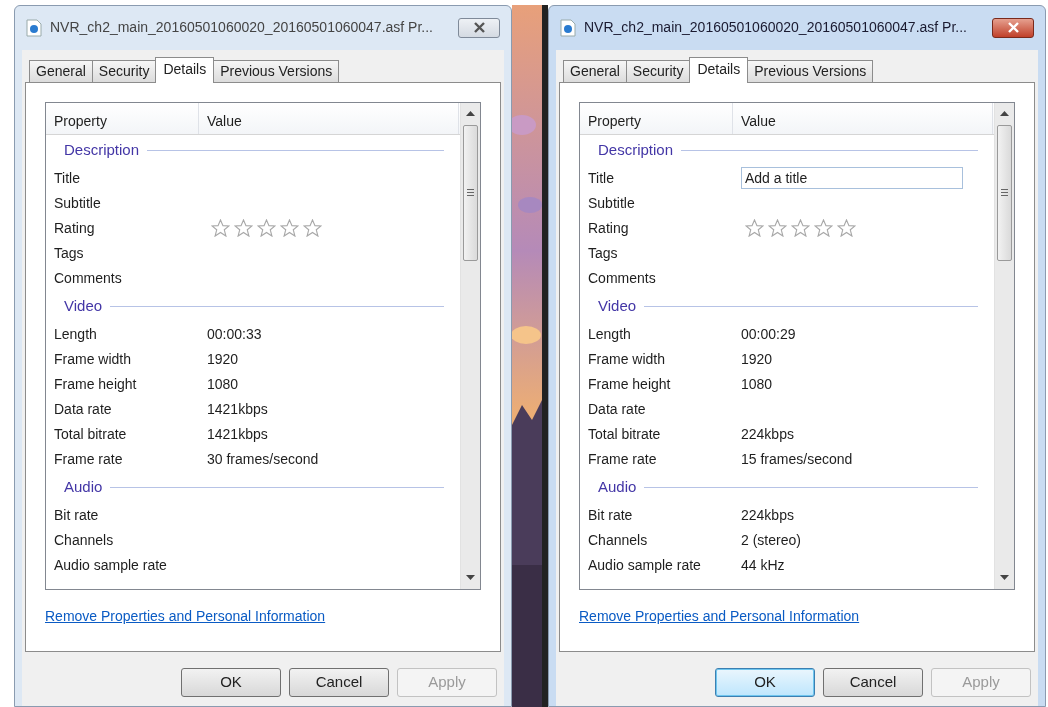 The image size is (1048, 707). I want to click on property-value: 2 (stereo), so click(771, 540).